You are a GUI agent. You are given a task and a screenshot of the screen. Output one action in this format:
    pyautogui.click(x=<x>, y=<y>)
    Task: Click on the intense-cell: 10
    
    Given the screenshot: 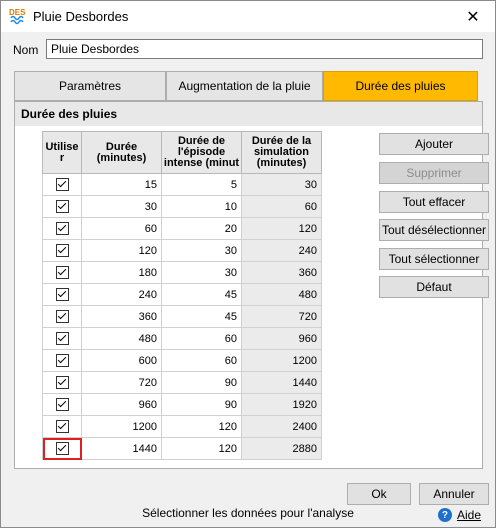 What is the action you would take?
    pyautogui.click(x=201, y=206)
    